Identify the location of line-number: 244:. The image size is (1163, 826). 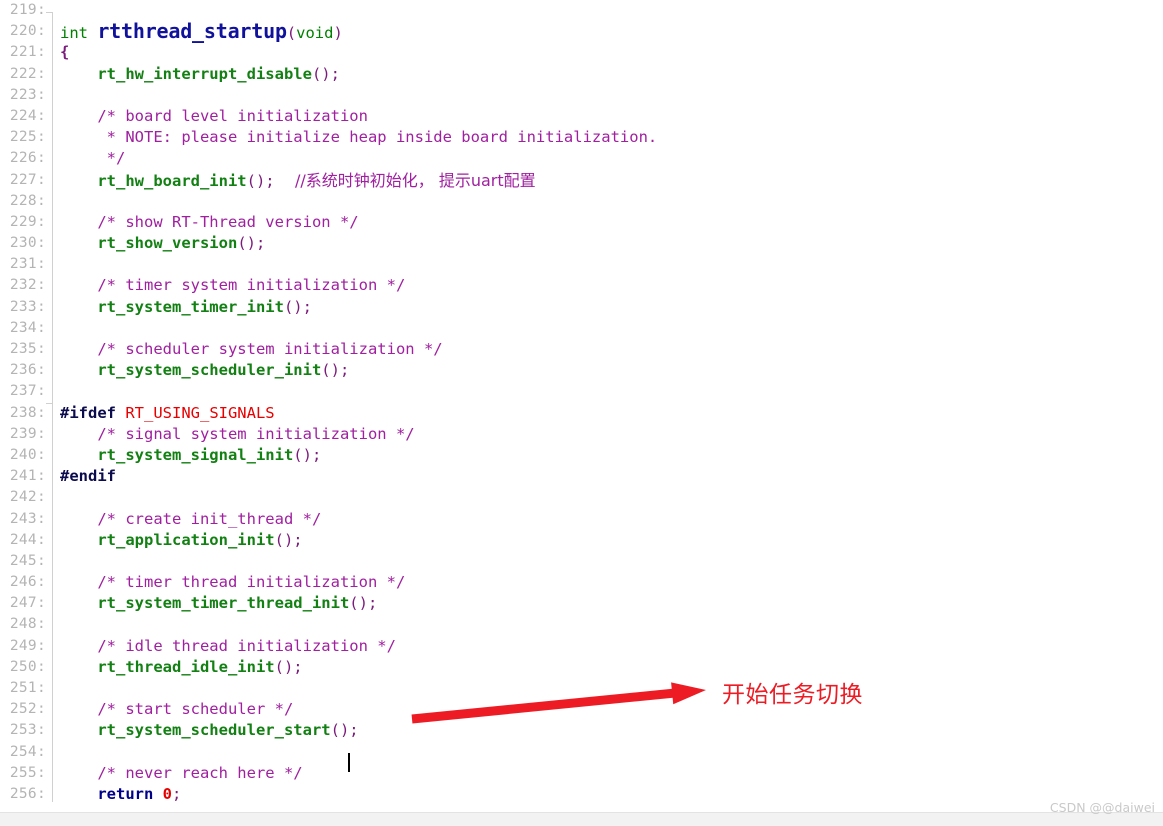
(27, 539).